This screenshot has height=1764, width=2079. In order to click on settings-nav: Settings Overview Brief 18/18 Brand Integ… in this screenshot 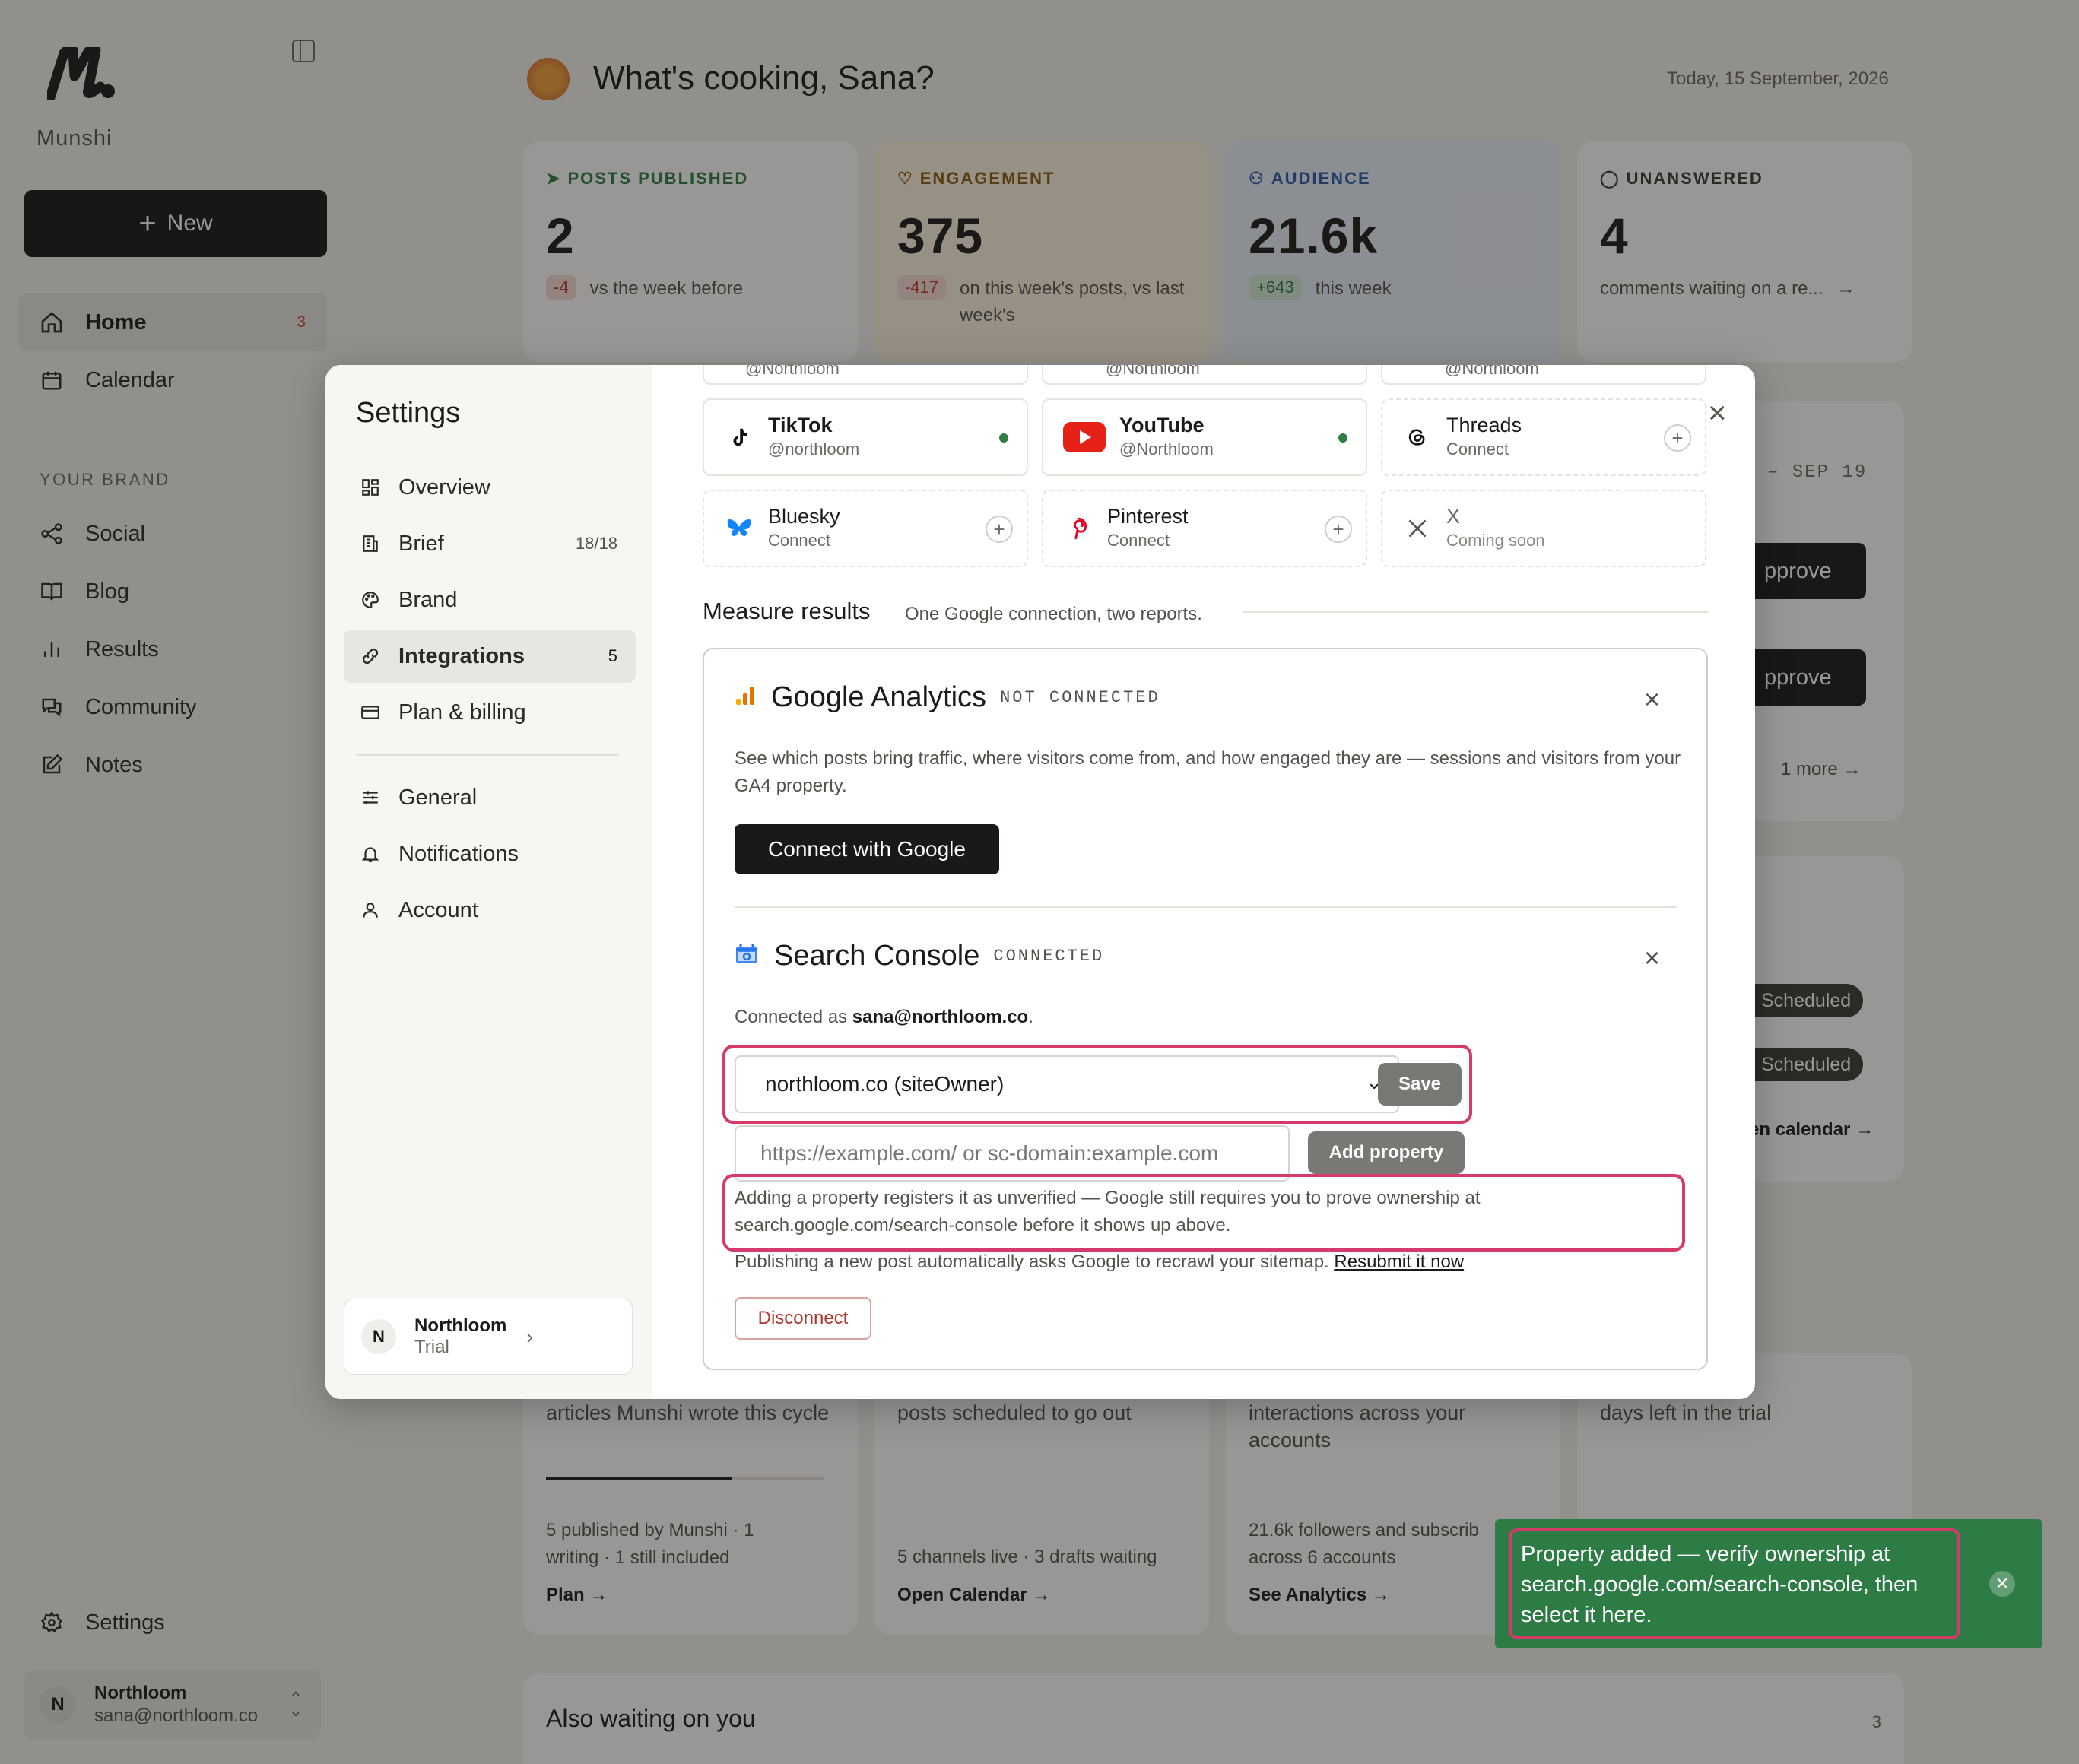, I will do `click(488, 882)`.